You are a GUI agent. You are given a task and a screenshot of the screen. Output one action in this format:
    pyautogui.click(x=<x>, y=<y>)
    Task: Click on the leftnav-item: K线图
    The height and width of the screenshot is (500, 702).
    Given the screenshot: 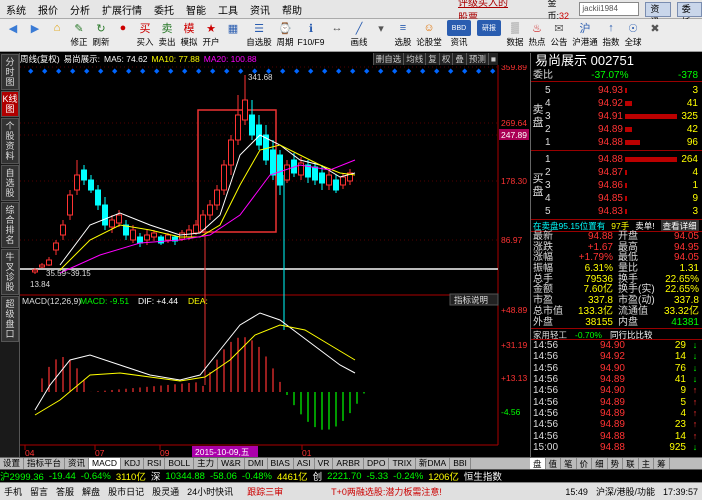 What is the action you would take?
    pyautogui.click(x=10, y=104)
    